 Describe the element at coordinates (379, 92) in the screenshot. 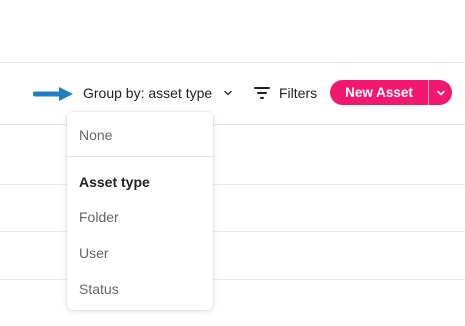

I see `new-asset-button: New Asset` at that location.